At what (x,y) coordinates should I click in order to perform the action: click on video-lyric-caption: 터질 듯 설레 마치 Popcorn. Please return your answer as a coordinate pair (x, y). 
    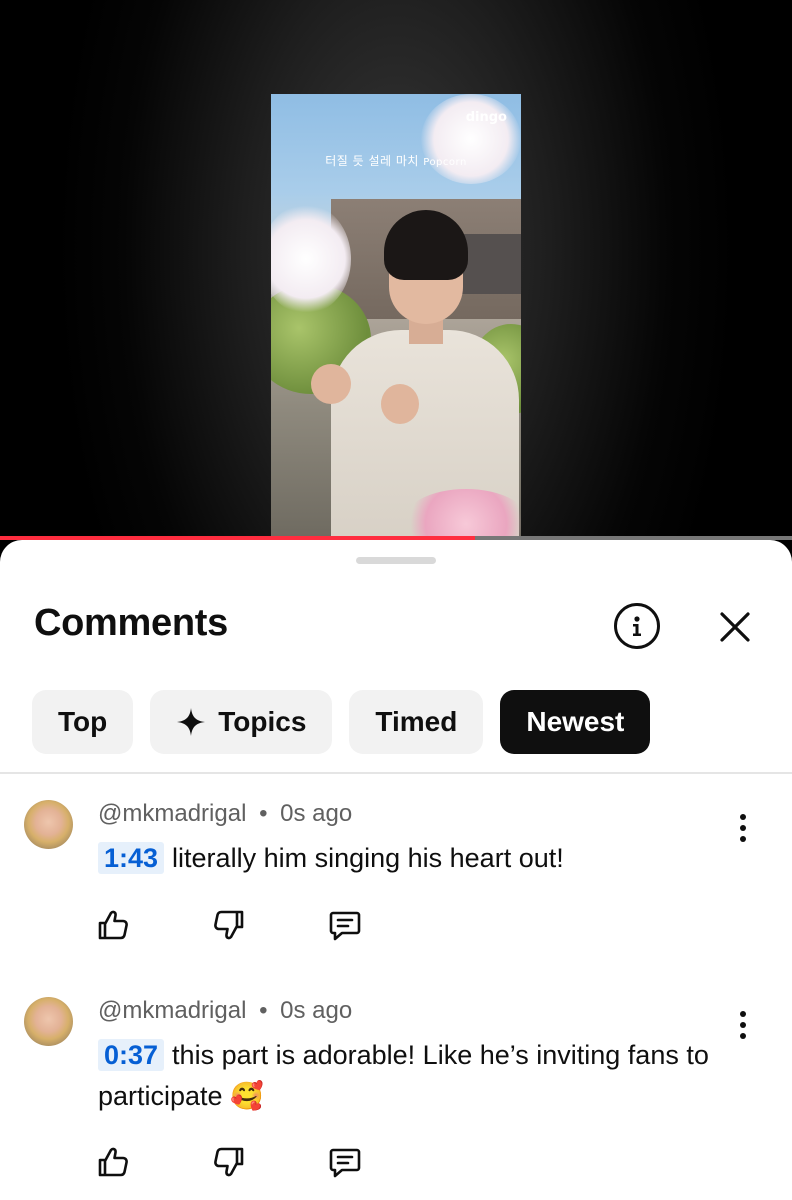
    Looking at the image, I should click on (396, 160).